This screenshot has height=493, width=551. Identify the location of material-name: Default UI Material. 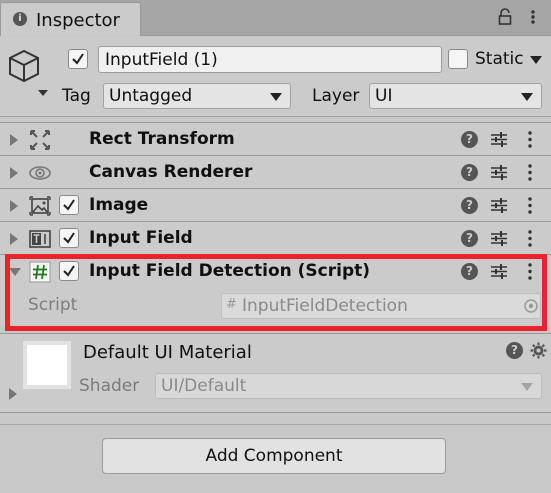
(167, 352).